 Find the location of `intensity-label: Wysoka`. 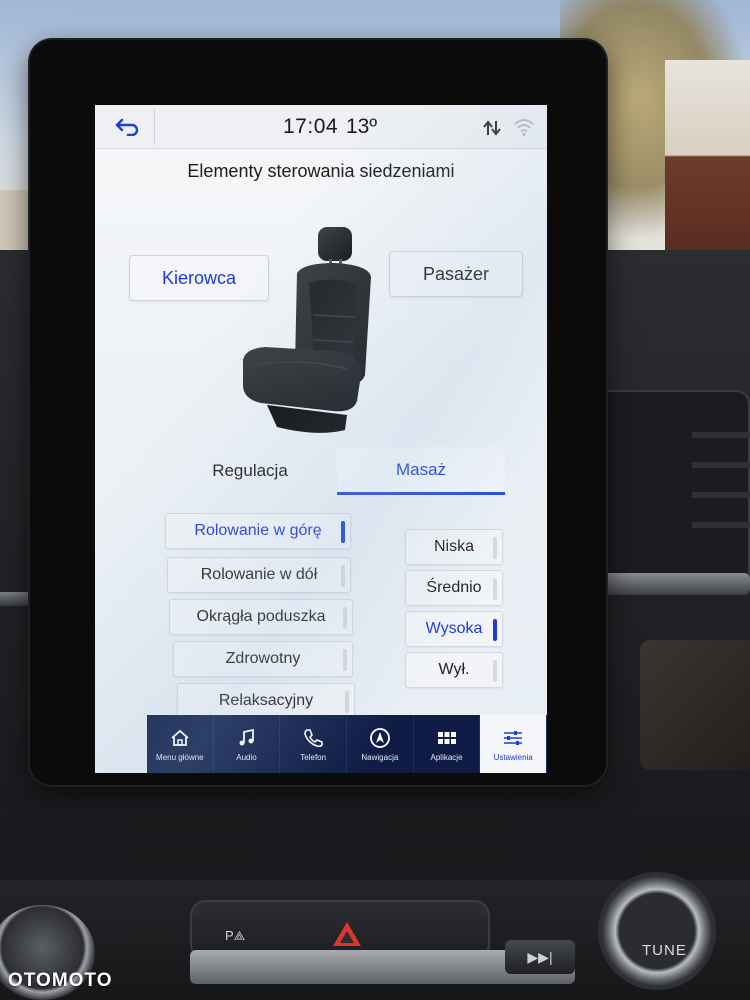

intensity-label: Wysoka is located at coordinates (454, 628).